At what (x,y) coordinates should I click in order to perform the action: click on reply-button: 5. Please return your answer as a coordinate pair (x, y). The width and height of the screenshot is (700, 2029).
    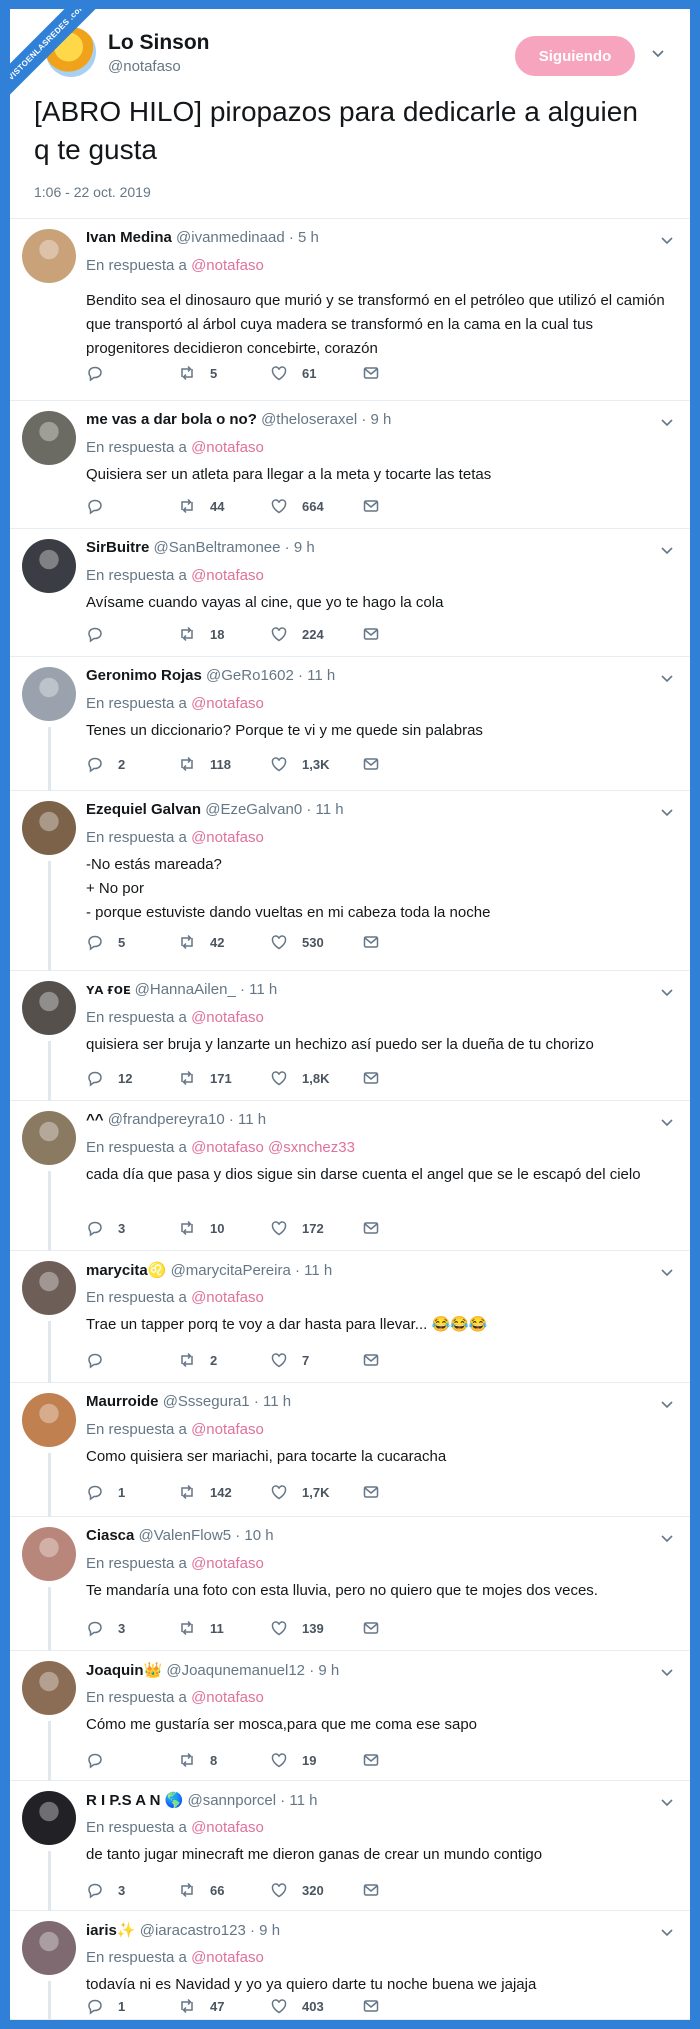
    Looking at the image, I should click on (105, 942).